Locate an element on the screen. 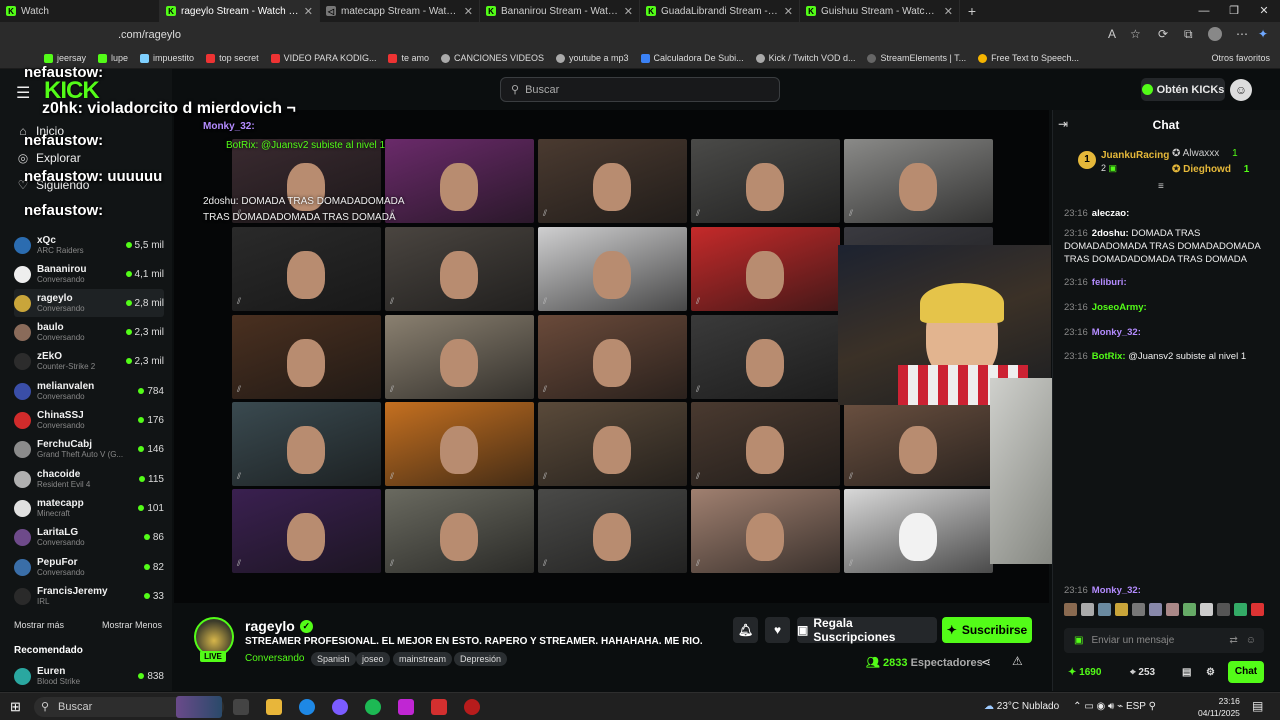  bookmark: impuestito is located at coordinates (167, 58).